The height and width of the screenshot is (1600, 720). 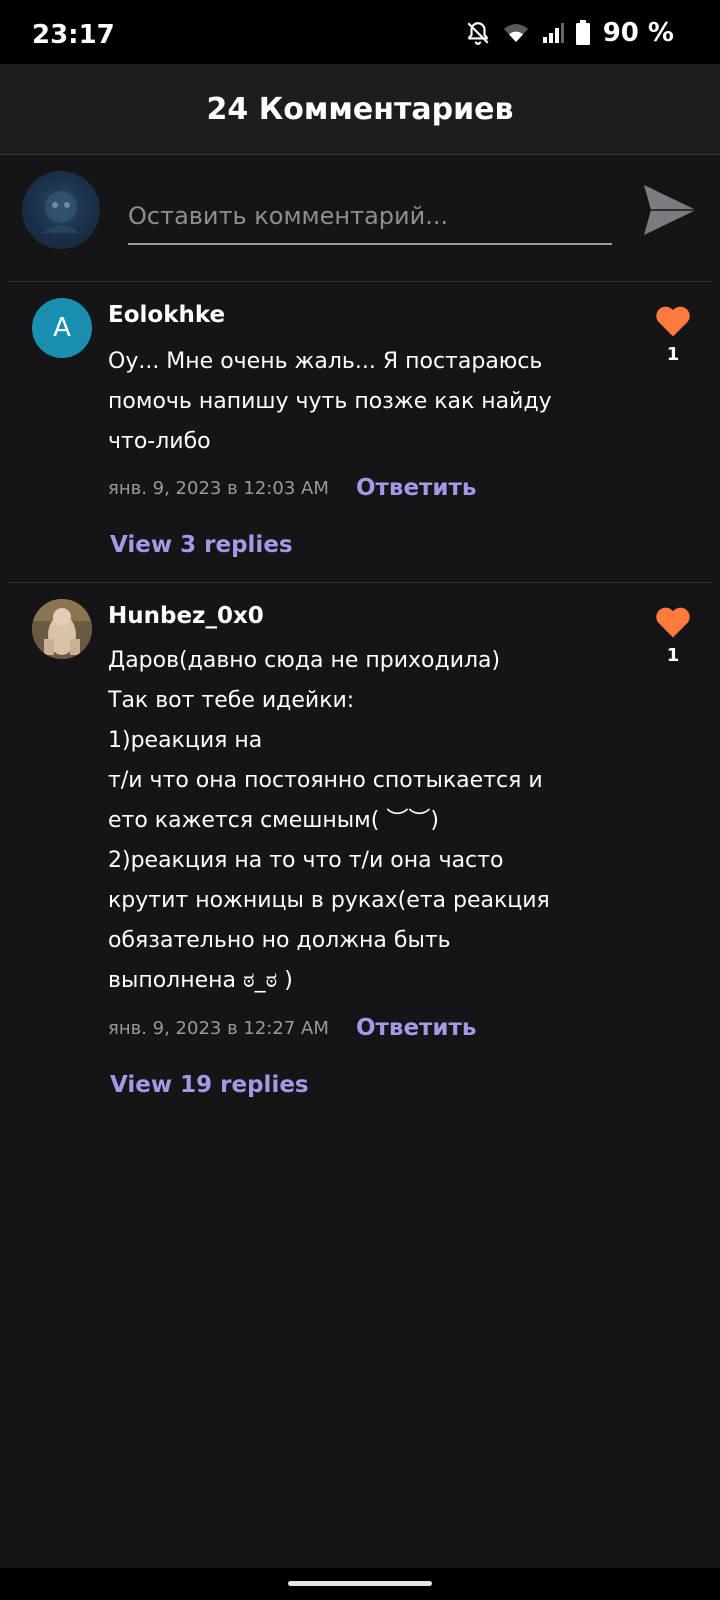 What do you see at coordinates (515, 33) in the screenshot?
I see `wifi-icon` at bounding box center [515, 33].